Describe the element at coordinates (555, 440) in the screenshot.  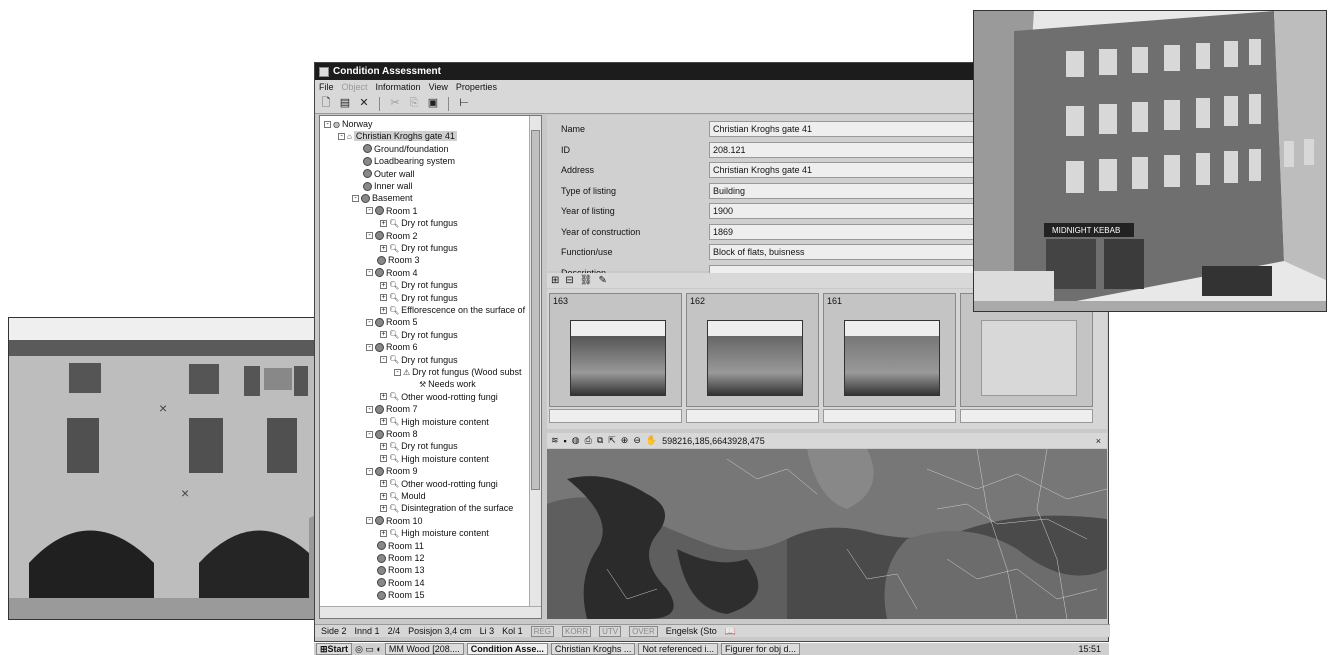
I see `layers-icon: ≋` at that location.